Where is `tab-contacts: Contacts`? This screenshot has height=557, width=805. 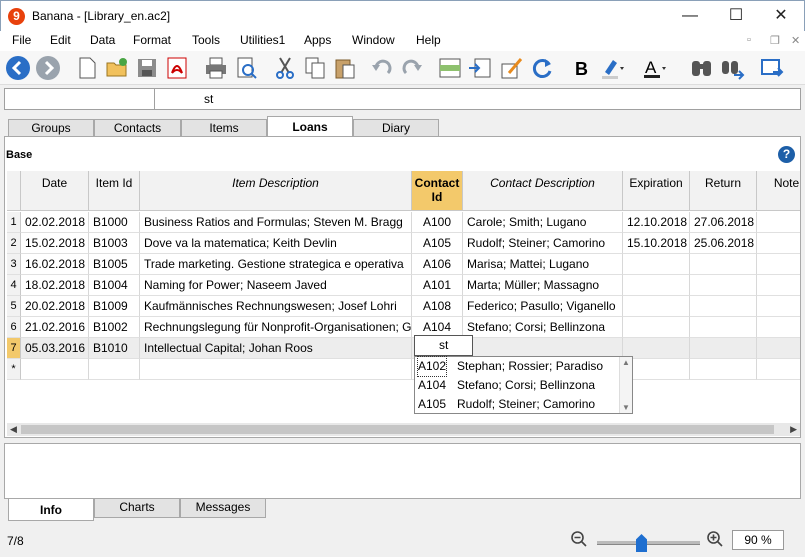
tab-contacts: Contacts is located at coordinates (137, 128).